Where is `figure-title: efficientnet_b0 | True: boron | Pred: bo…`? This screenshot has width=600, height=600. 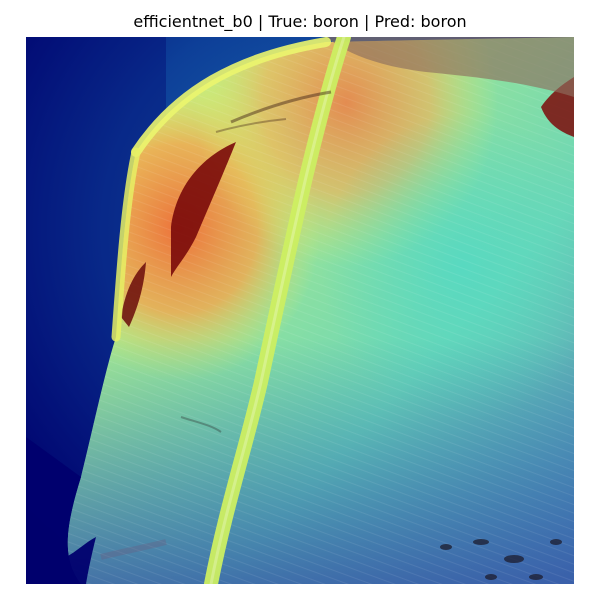
figure-title: efficientnet_b0 | True: boron | Pred: bo… is located at coordinates (300, 21).